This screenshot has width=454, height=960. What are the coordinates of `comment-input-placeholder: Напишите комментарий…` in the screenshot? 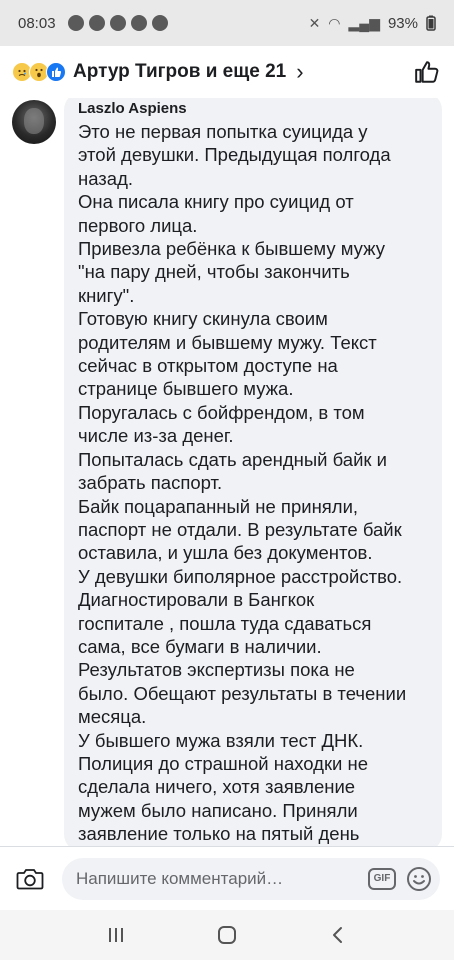 It's located at (222, 879).